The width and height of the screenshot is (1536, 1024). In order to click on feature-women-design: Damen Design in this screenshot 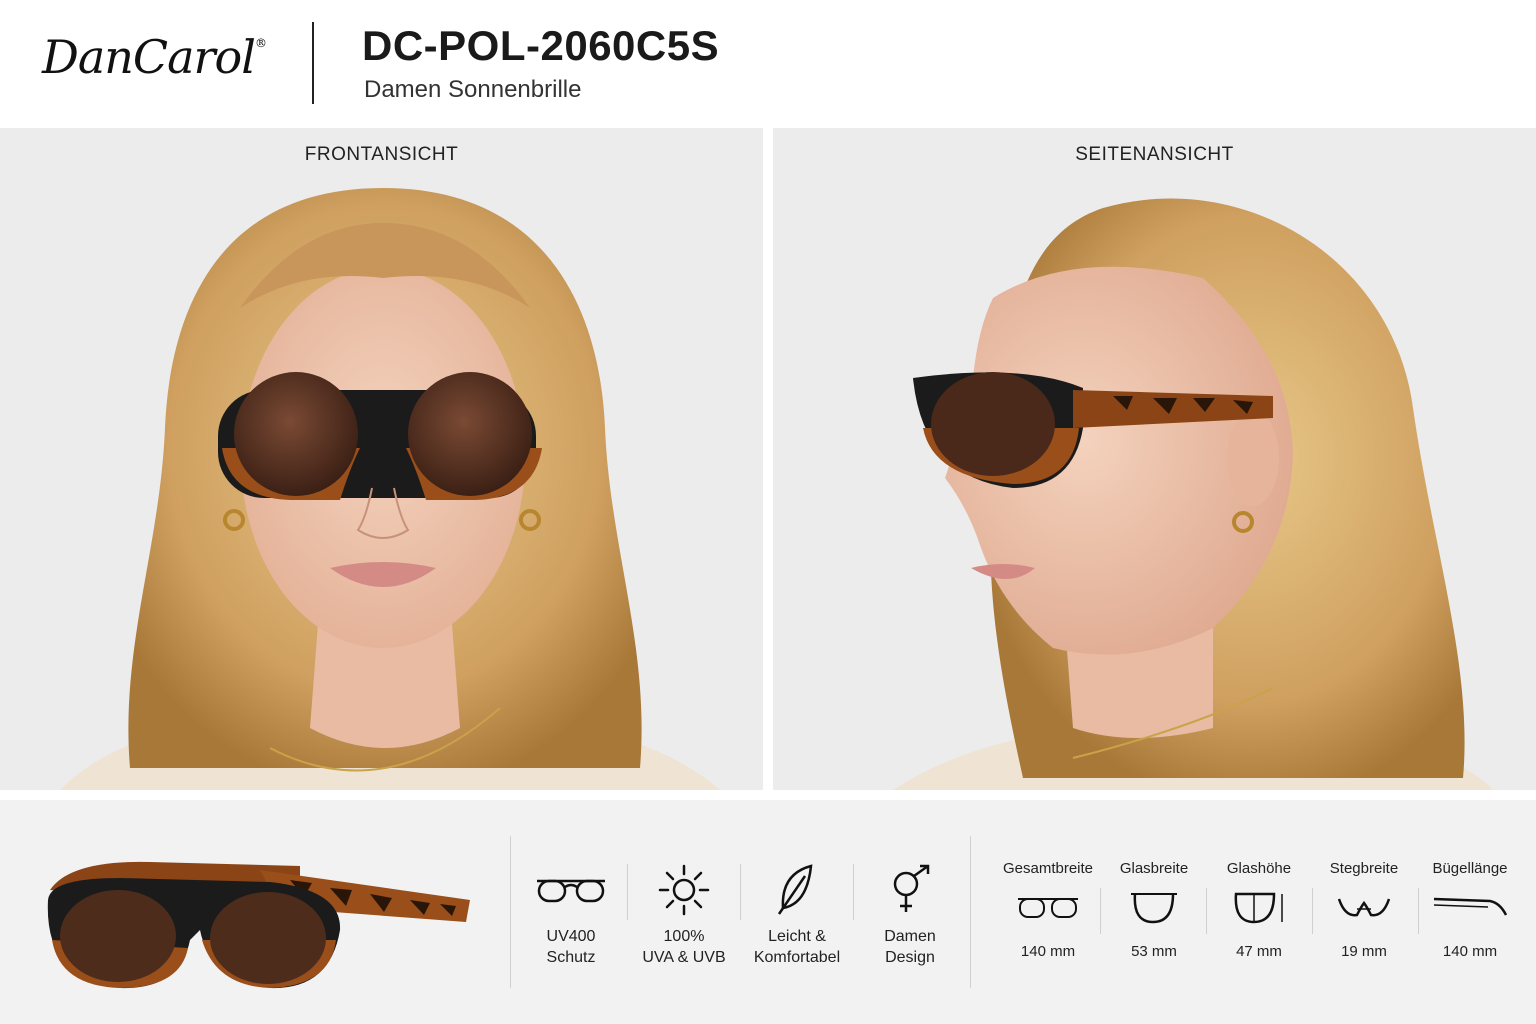, I will do `click(910, 914)`.